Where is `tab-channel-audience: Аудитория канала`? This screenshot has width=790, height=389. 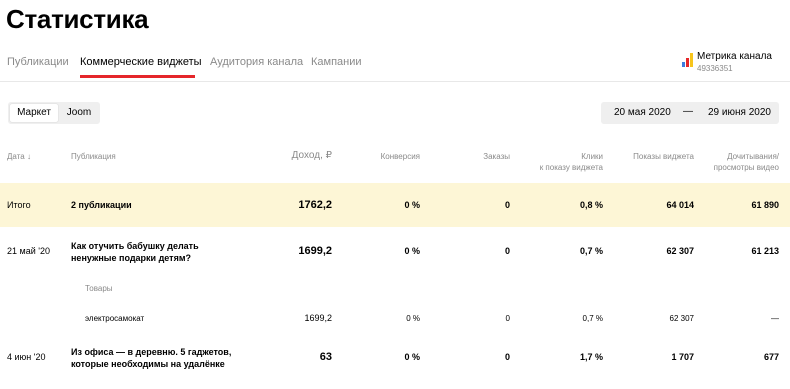
tab-channel-audience: Аудитория канала is located at coordinates (256, 62).